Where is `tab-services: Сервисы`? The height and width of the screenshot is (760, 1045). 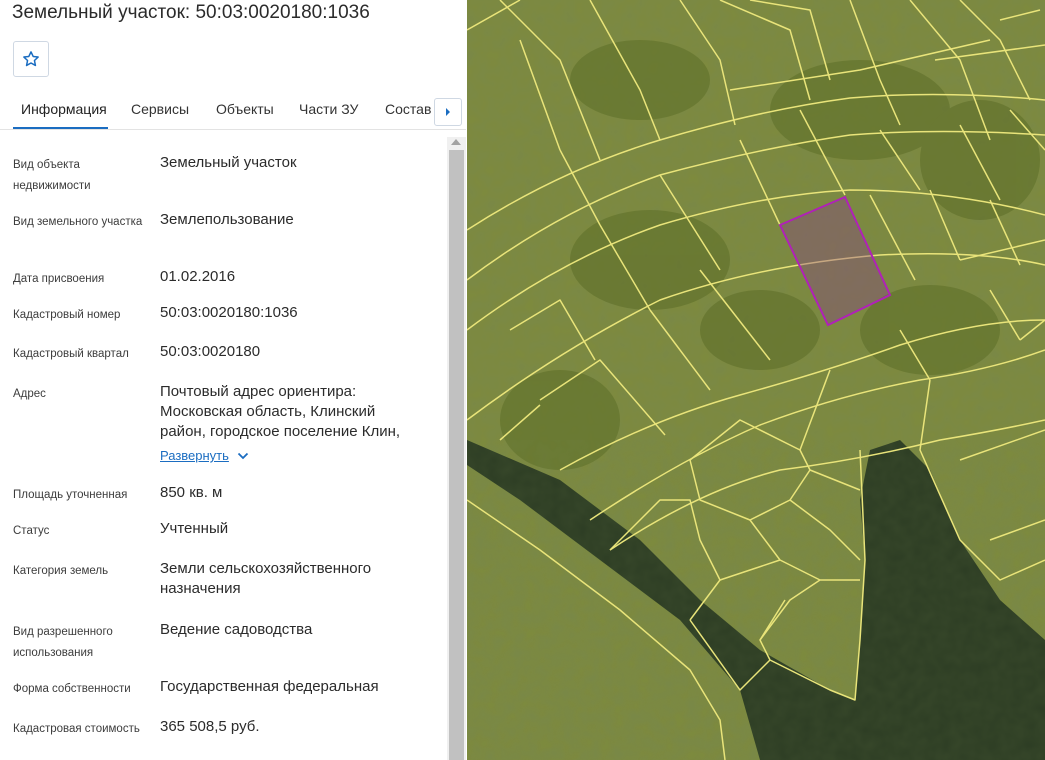
tab-services: Сервисы is located at coordinates (160, 109).